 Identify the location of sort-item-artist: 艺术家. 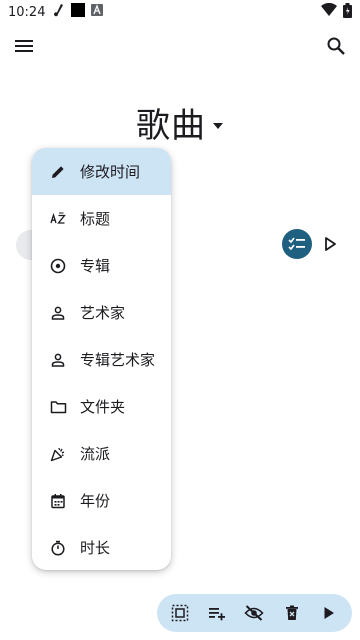
(101, 312).